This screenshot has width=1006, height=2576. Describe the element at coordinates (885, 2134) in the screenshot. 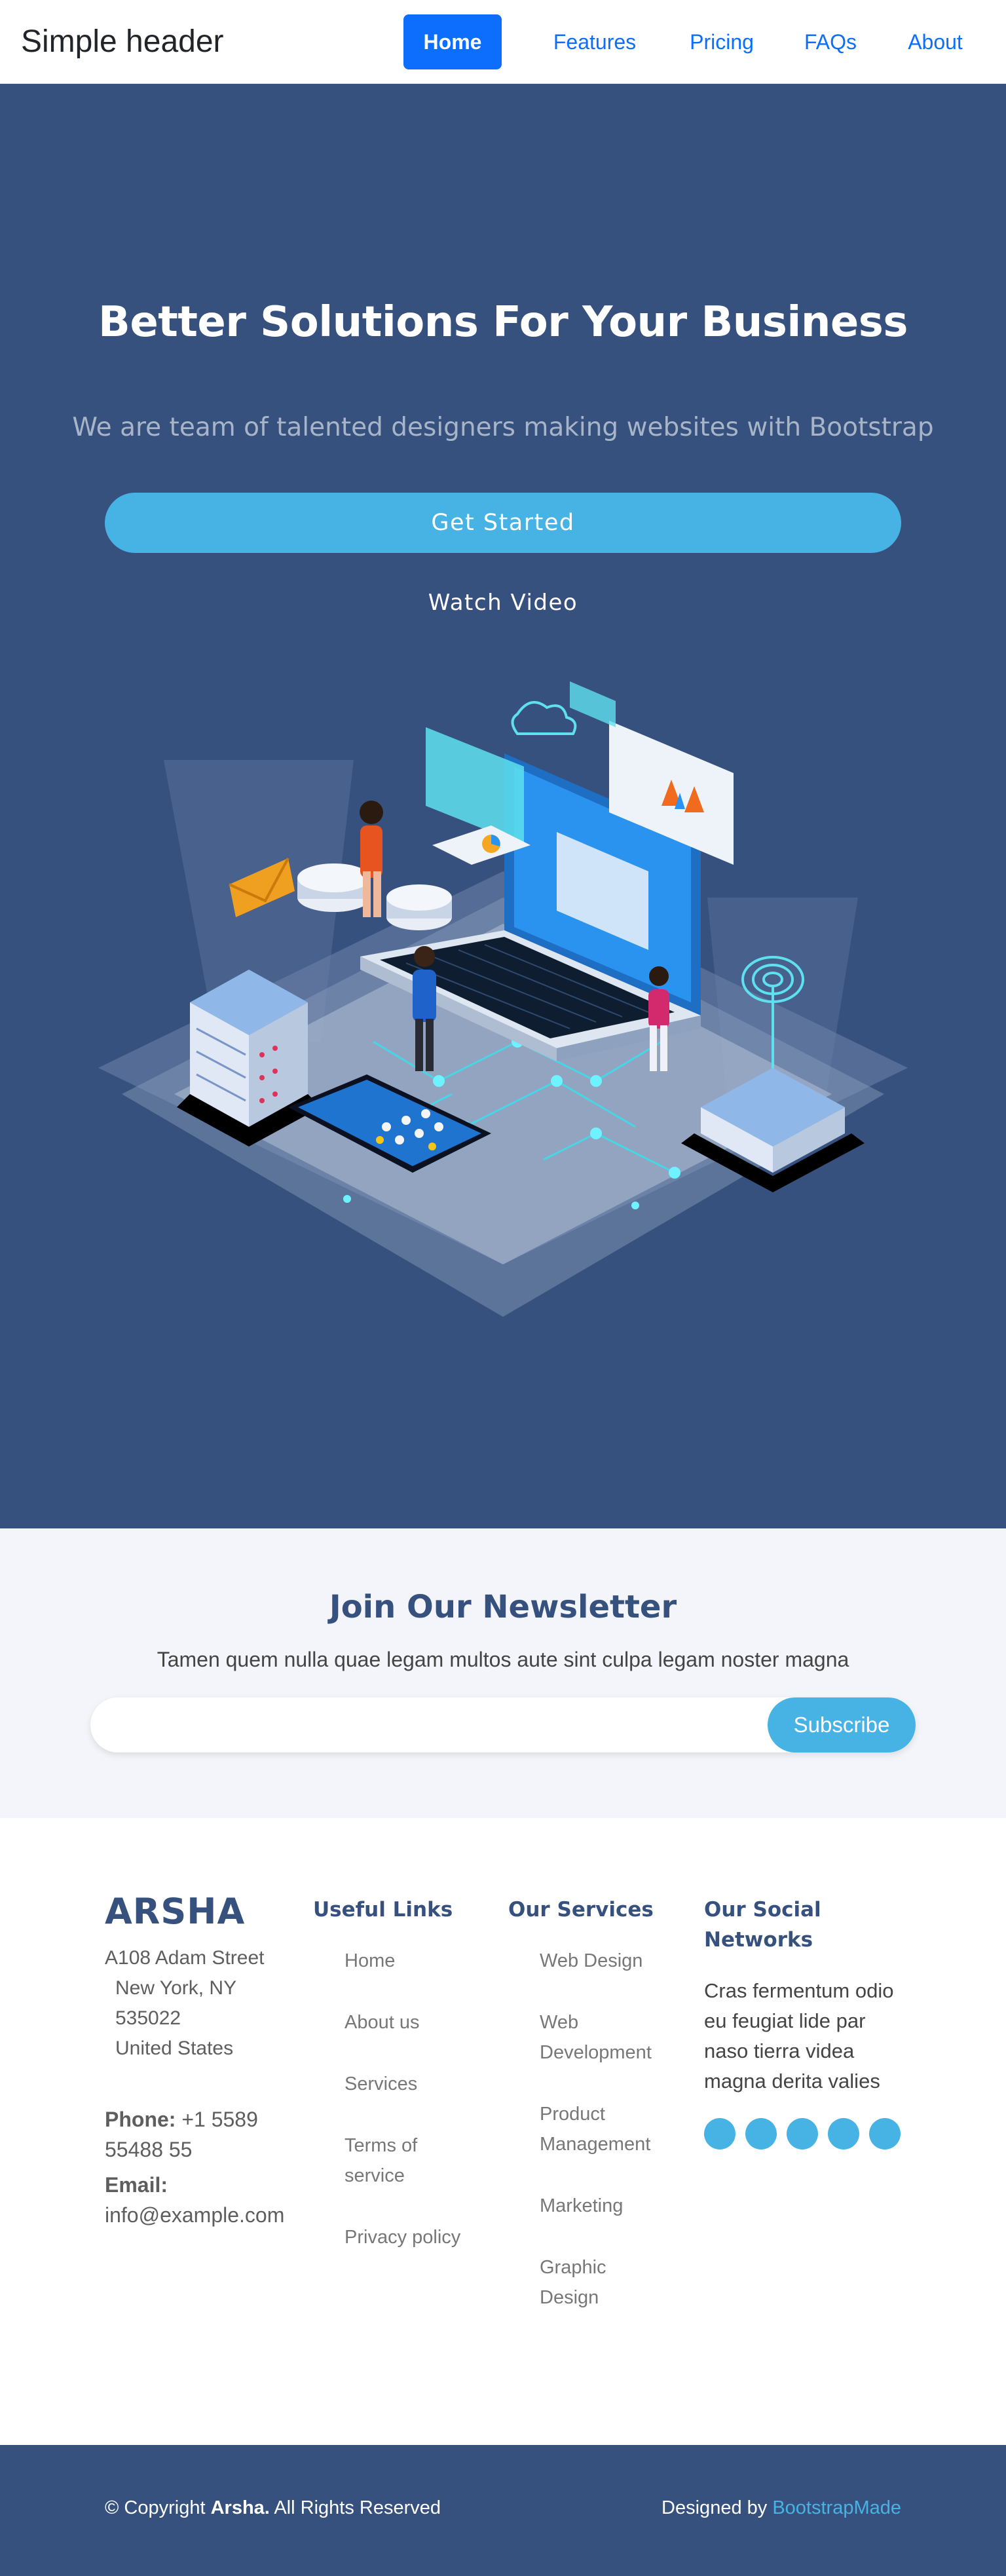

I see `linkedin-icon` at that location.